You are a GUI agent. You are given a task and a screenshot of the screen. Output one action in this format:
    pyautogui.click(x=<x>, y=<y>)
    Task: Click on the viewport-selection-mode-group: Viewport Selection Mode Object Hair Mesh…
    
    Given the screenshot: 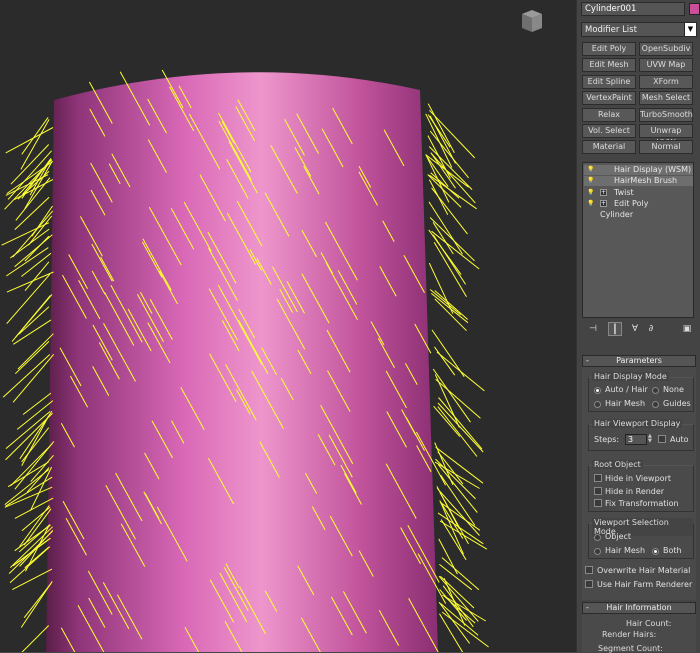 What is the action you would take?
    pyautogui.click(x=641, y=538)
    